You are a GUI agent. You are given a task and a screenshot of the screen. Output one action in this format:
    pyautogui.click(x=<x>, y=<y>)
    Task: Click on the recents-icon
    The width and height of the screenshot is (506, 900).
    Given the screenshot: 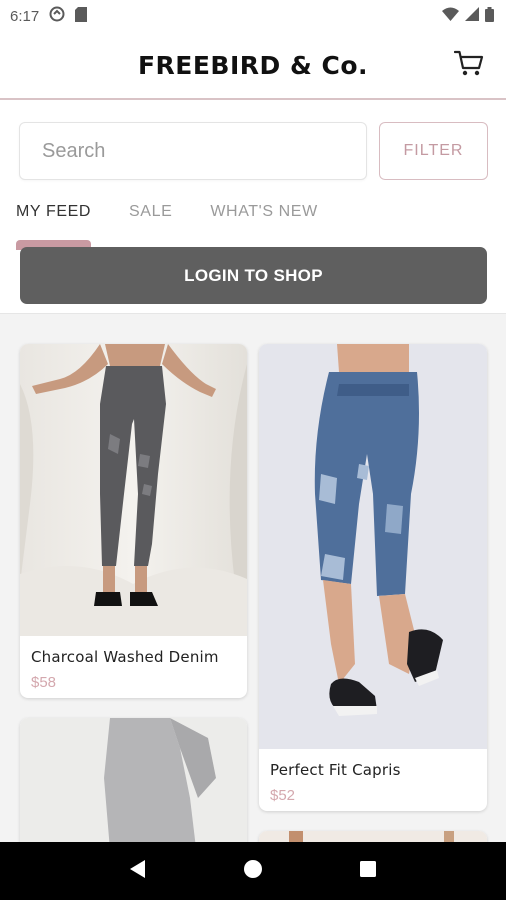 What is the action you would take?
    pyautogui.click(x=368, y=871)
    